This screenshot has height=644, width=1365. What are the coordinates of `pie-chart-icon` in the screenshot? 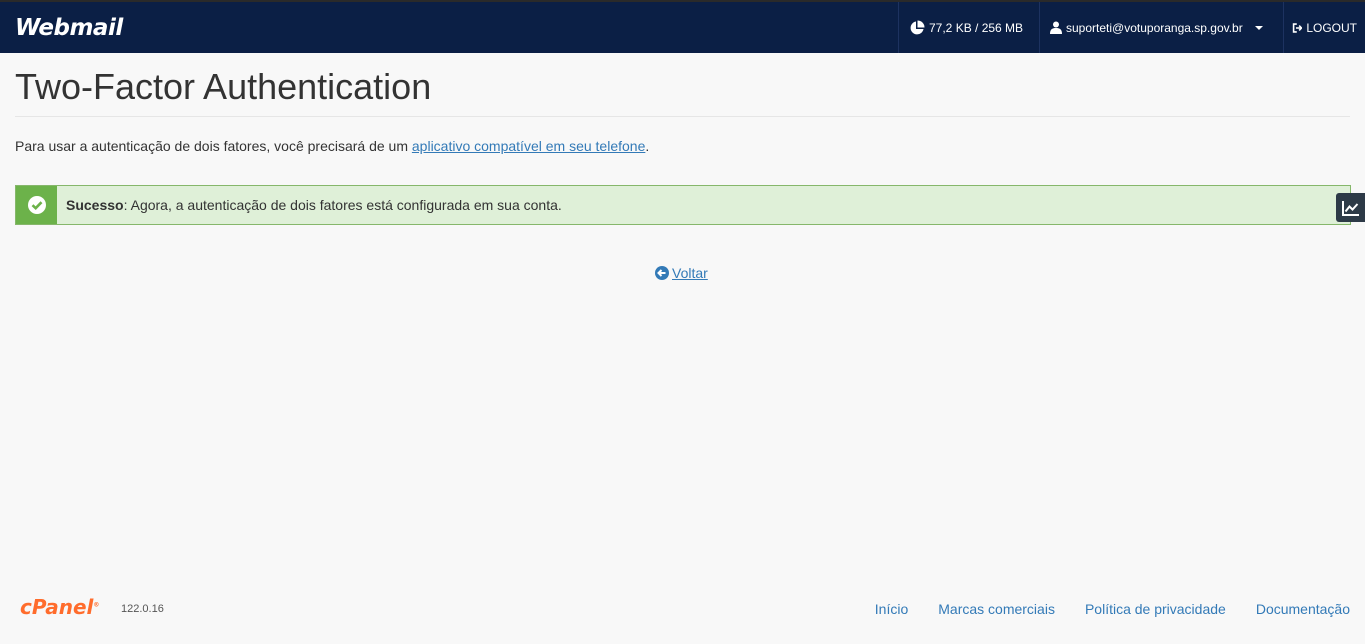 It's located at (917, 27).